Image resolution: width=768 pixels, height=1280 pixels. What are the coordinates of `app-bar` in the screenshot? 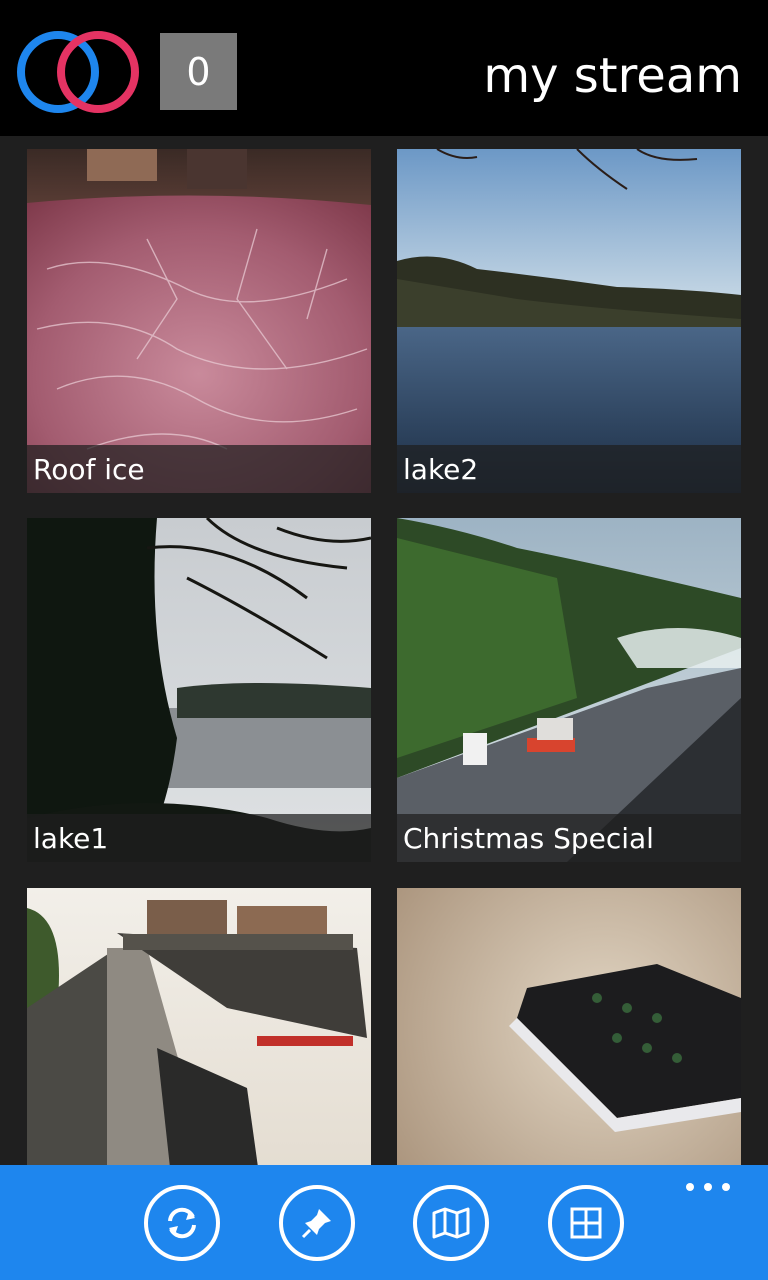 It's located at (384, 1222).